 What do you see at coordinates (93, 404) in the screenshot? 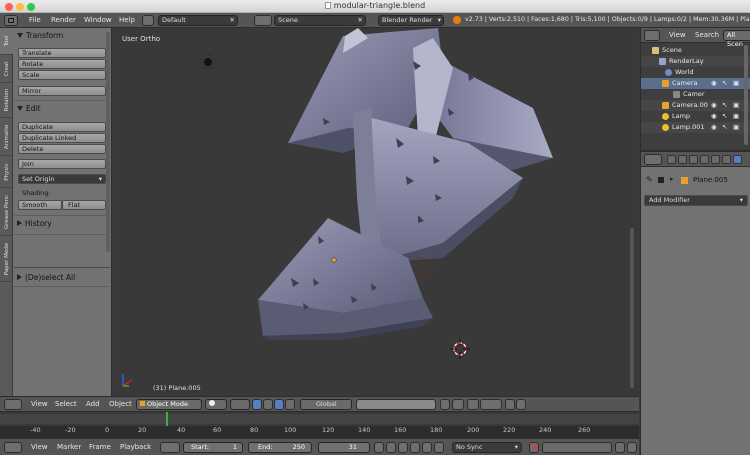
I see `menu-add: Add` at bounding box center [93, 404].